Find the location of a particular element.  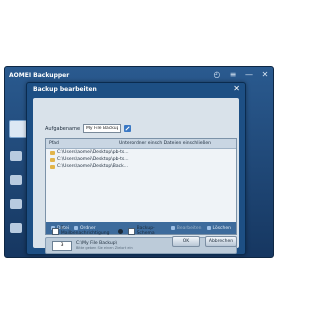

sidebar-item-clone is located at coordinates (16, 204).